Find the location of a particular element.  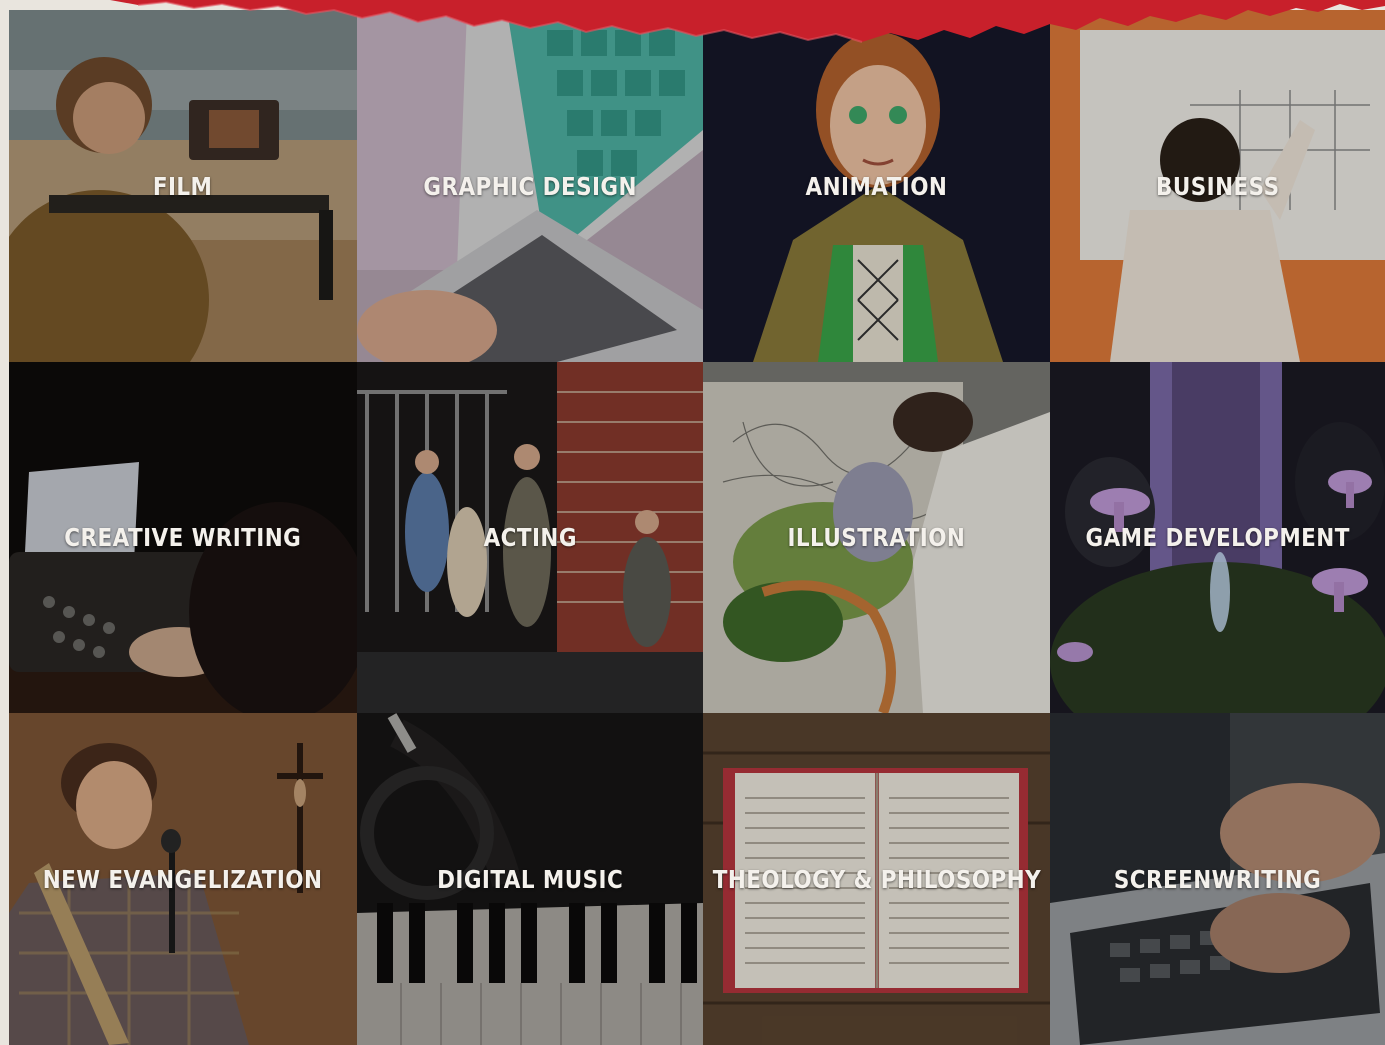

program-label-acting: ACTING is located at coordinates (530, 537).